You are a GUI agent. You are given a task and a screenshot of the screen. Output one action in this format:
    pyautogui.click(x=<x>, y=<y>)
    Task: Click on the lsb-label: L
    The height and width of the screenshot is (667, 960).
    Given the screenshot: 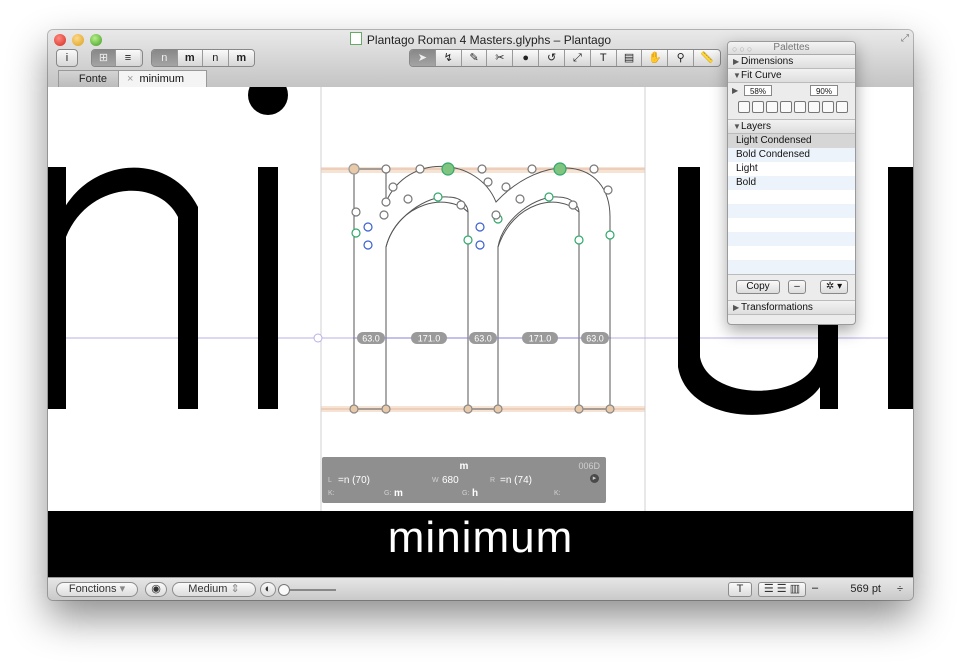 What is the action you would take?
    pyautogui.click(x=330, y=480)
    